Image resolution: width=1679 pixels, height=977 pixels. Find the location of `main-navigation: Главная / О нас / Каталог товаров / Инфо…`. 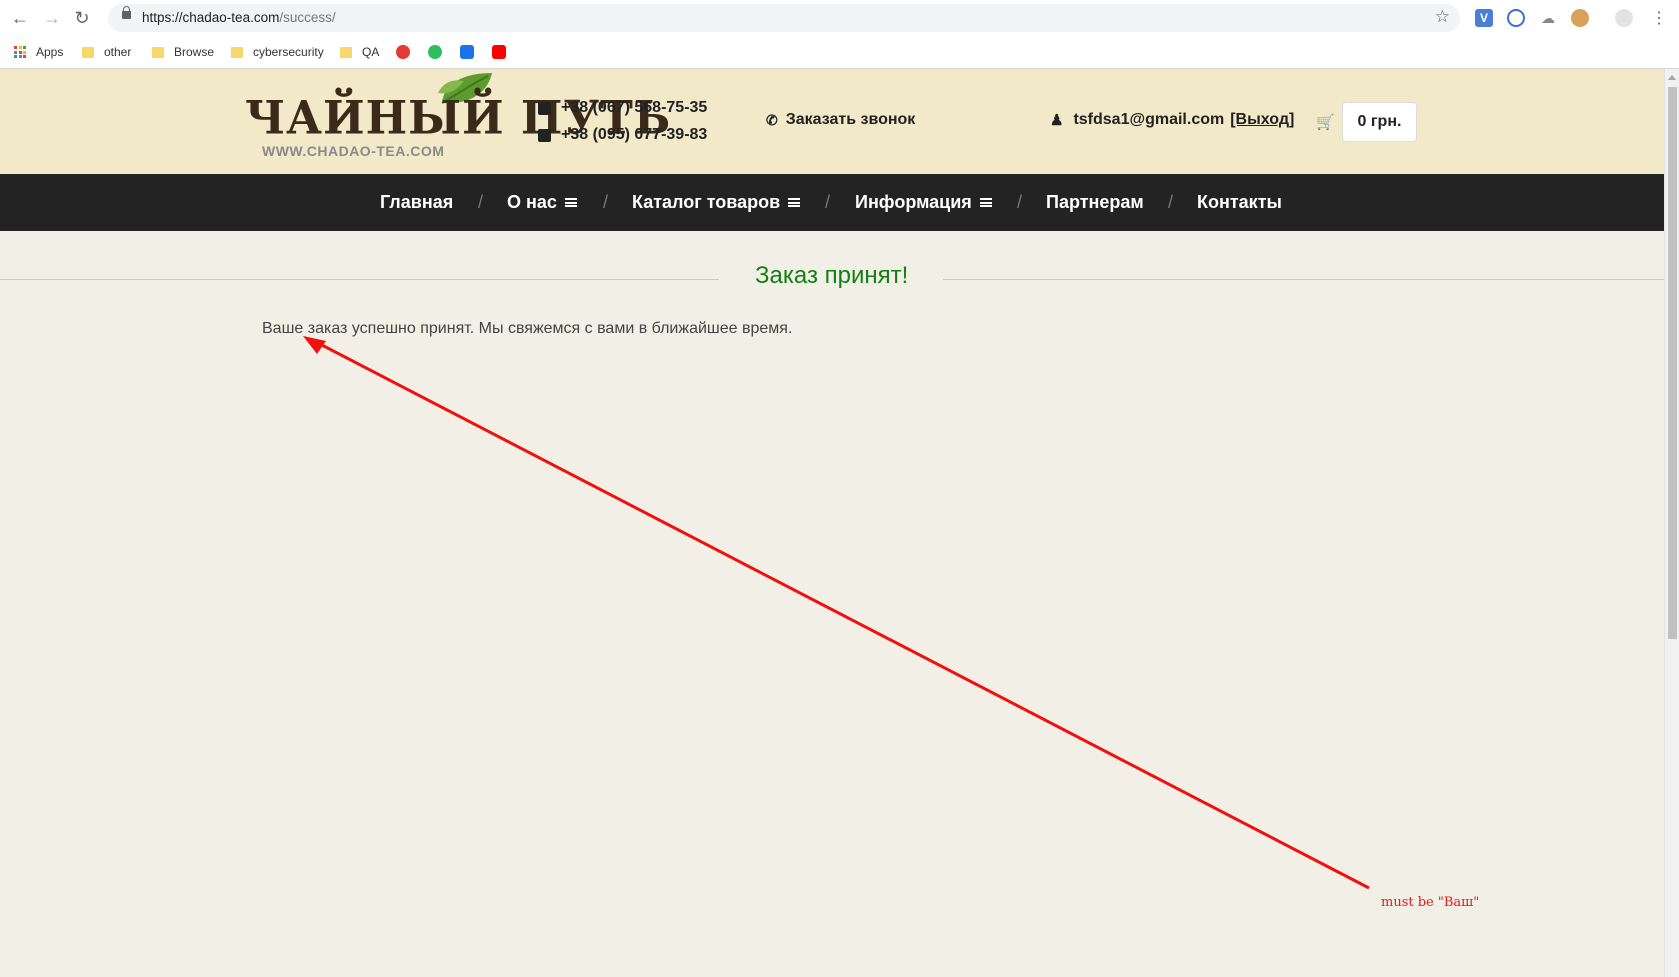

main-navigation: Главная / О нас / Каталог товаров / Инфо… is located at coordinates (832, 202).